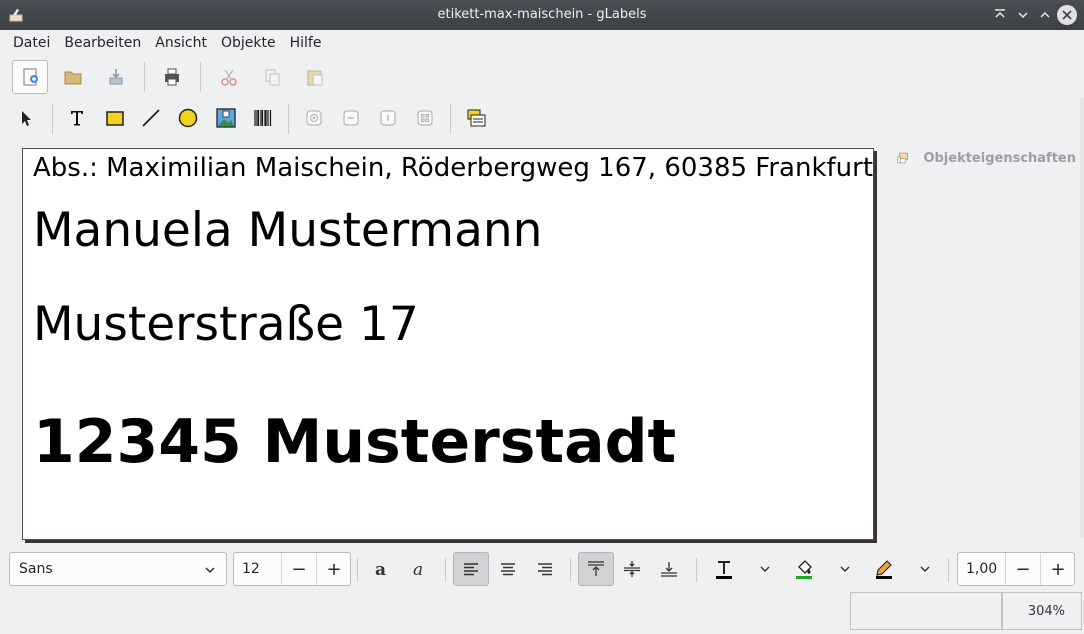  I want to click on text-color-button, so click(724, 569).